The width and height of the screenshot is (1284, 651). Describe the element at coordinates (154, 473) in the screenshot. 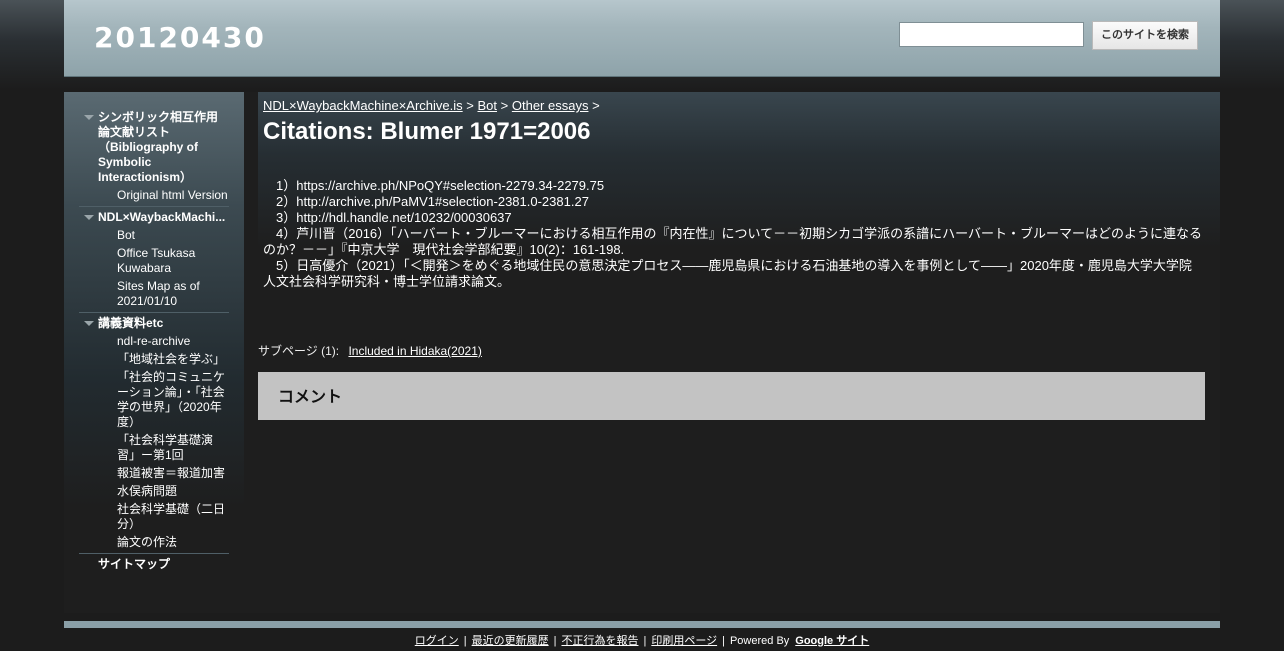

I see `sidebar-item: 報道被害＝報道加害` at that location.